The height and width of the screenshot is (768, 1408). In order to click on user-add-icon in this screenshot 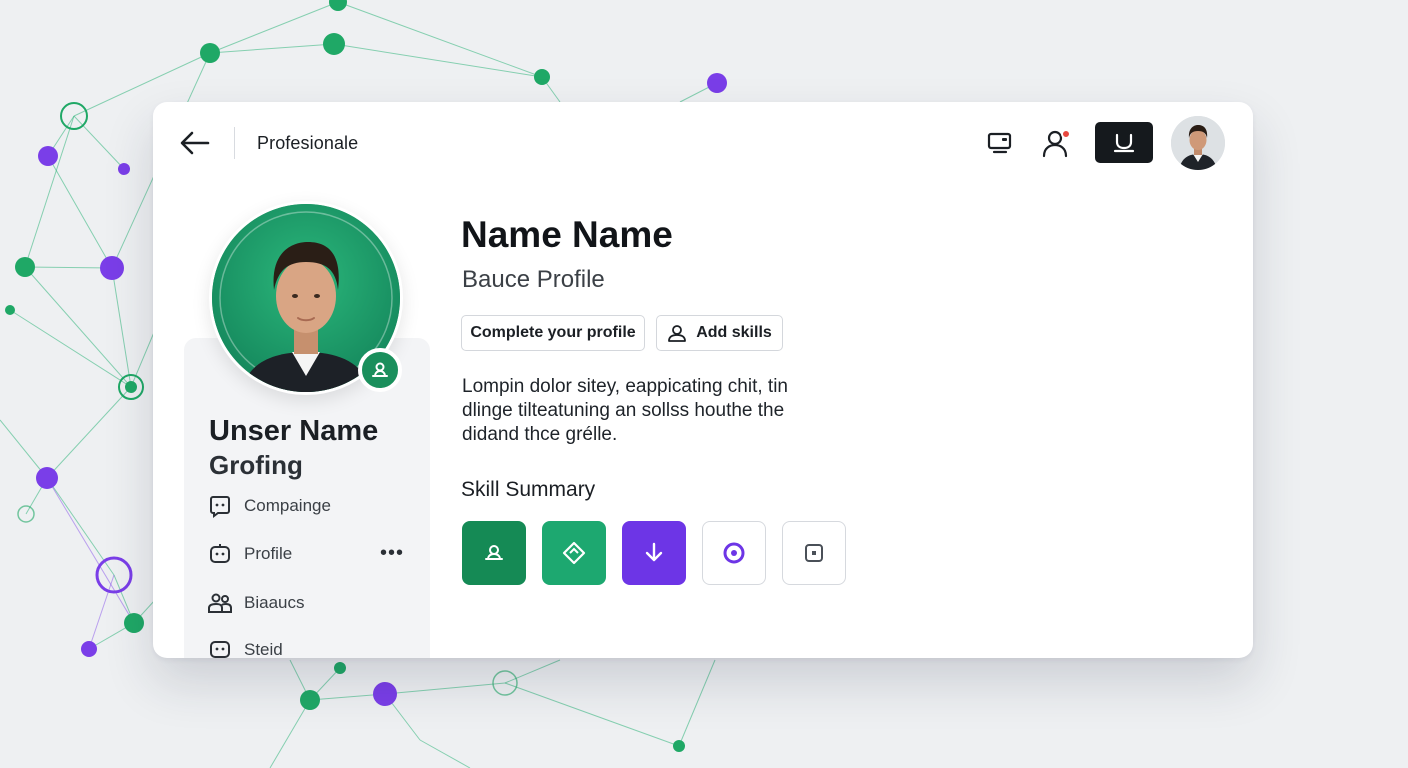, I will do `click(677, 333)`.